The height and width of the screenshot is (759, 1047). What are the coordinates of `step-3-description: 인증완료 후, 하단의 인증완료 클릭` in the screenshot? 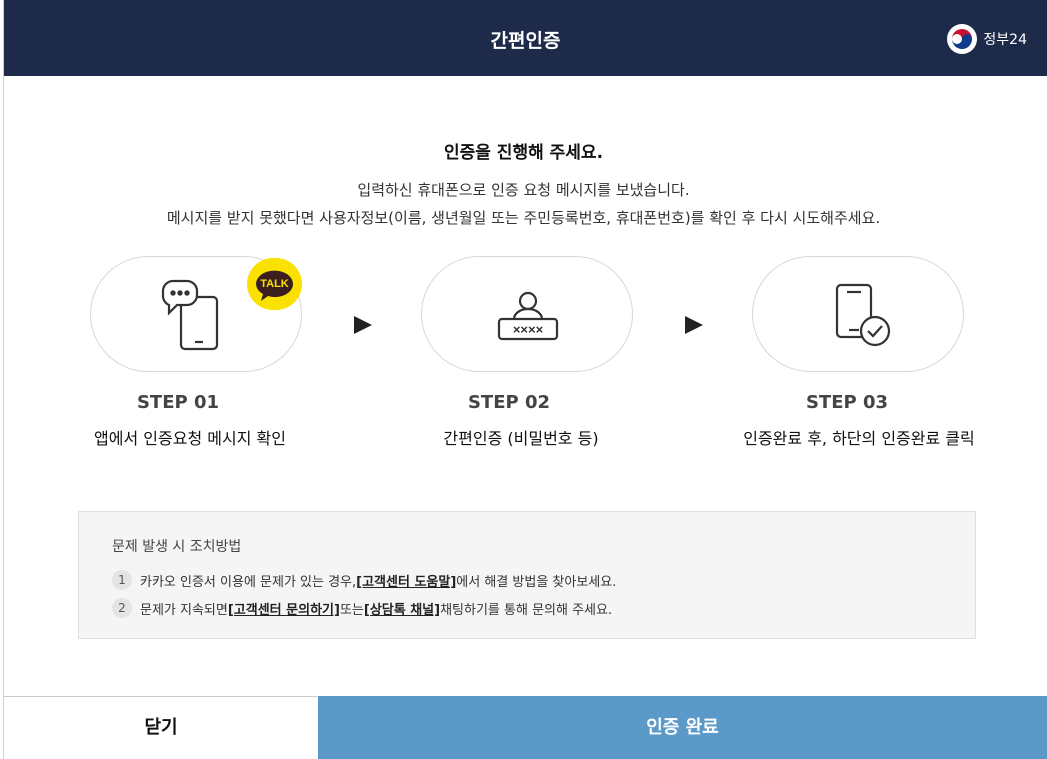 It's located at (859, 438).